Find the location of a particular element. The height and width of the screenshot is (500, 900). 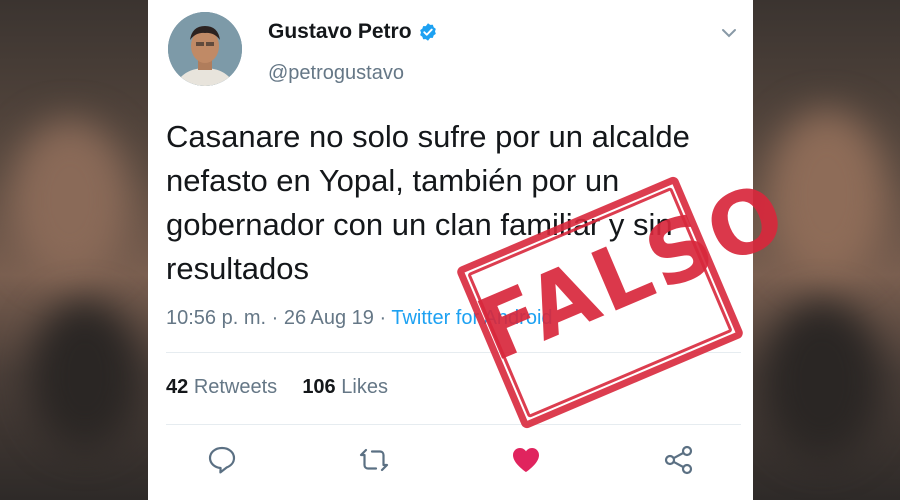

divider is located at coordinates (453, 424).